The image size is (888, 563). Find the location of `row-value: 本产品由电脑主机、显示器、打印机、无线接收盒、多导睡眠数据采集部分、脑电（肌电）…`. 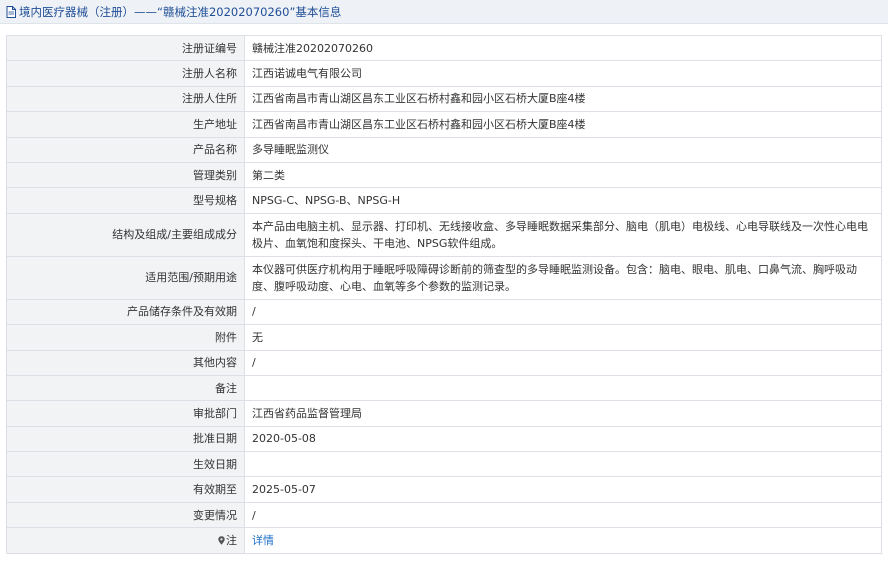

row-value: 本产品由电脑主机、显示器、打印机、无线接收盒、多导睡眠数据采集部分、脑电（肌电）… is located at coordinates (563, 234).